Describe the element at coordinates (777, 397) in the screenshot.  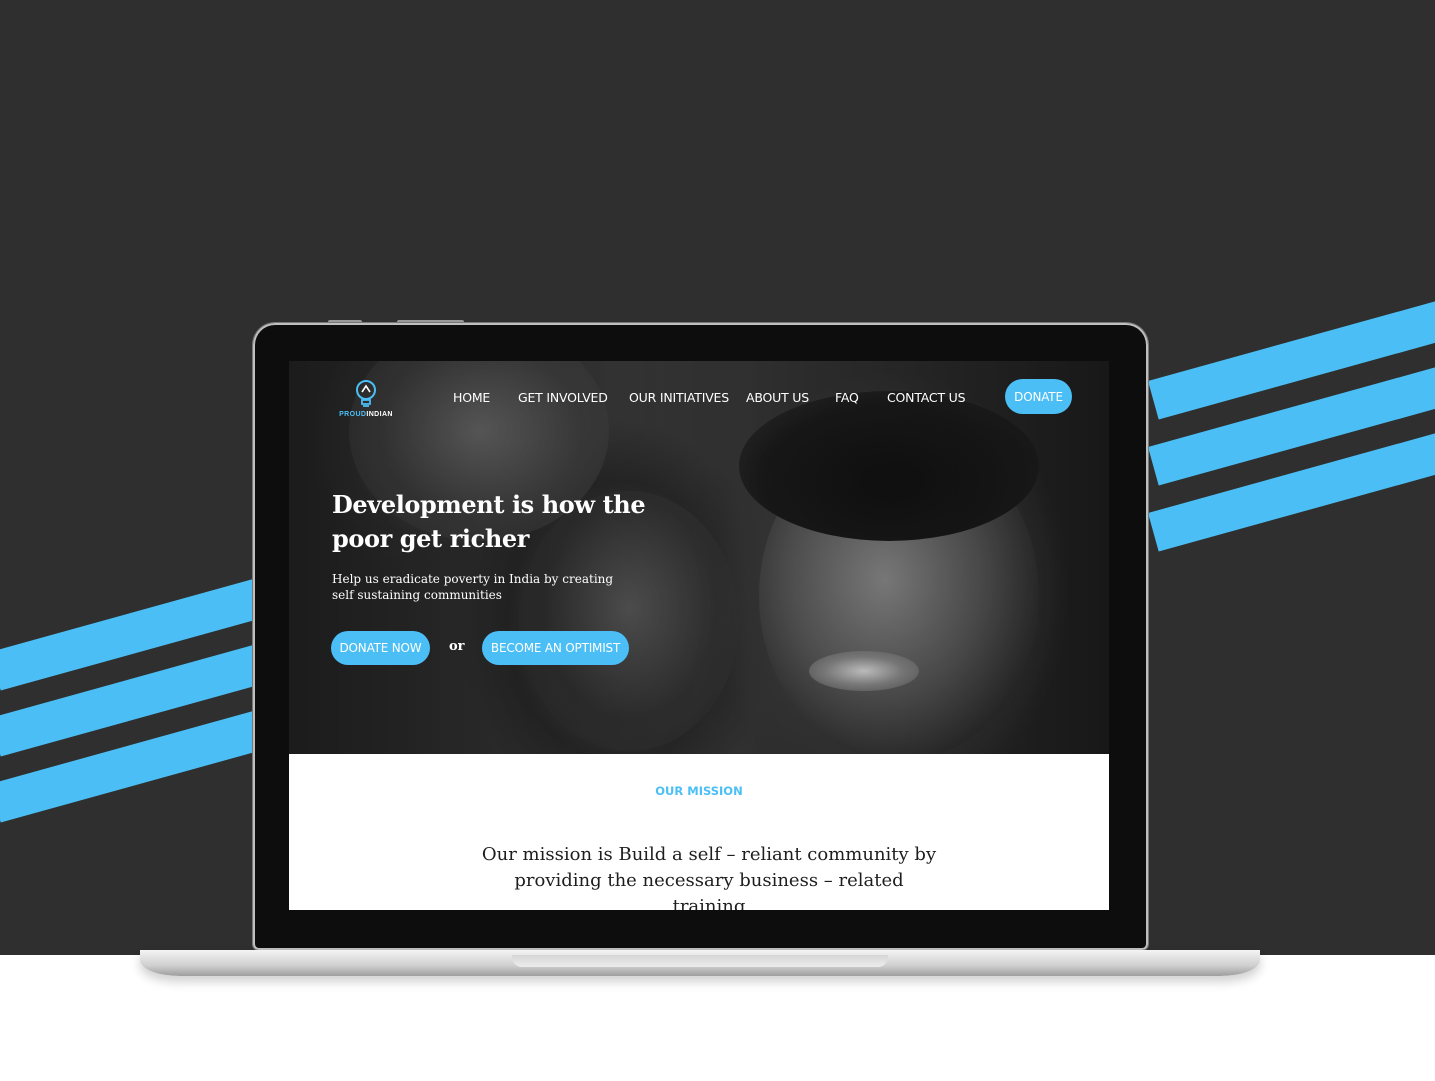
I see `nav-item-about-us: ABOUT US` at that location.